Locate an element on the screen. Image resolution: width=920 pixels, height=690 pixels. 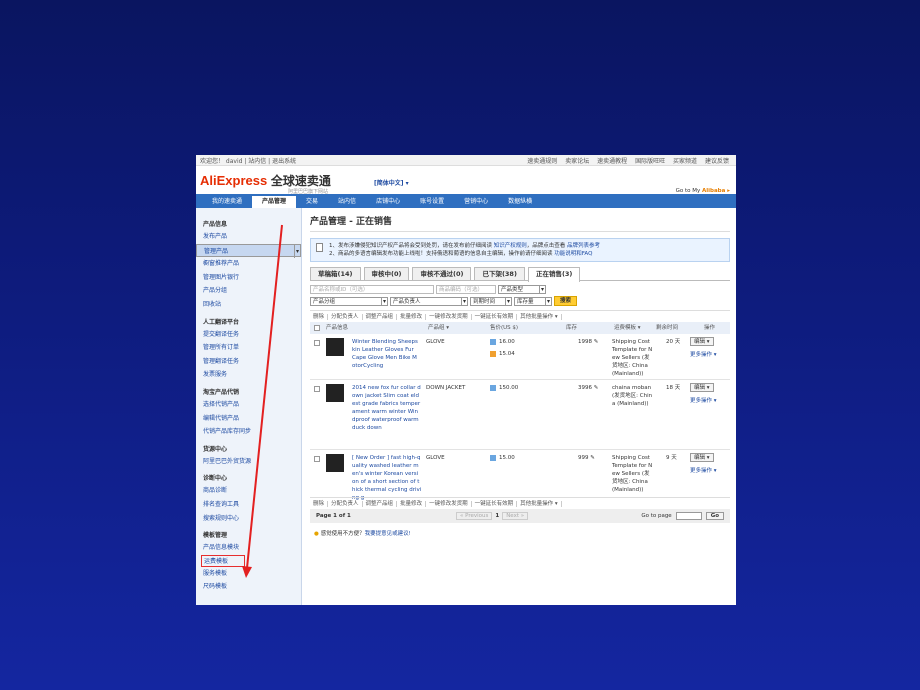
top-link: 国际版旺旺 is located at coordinates (650, 161).